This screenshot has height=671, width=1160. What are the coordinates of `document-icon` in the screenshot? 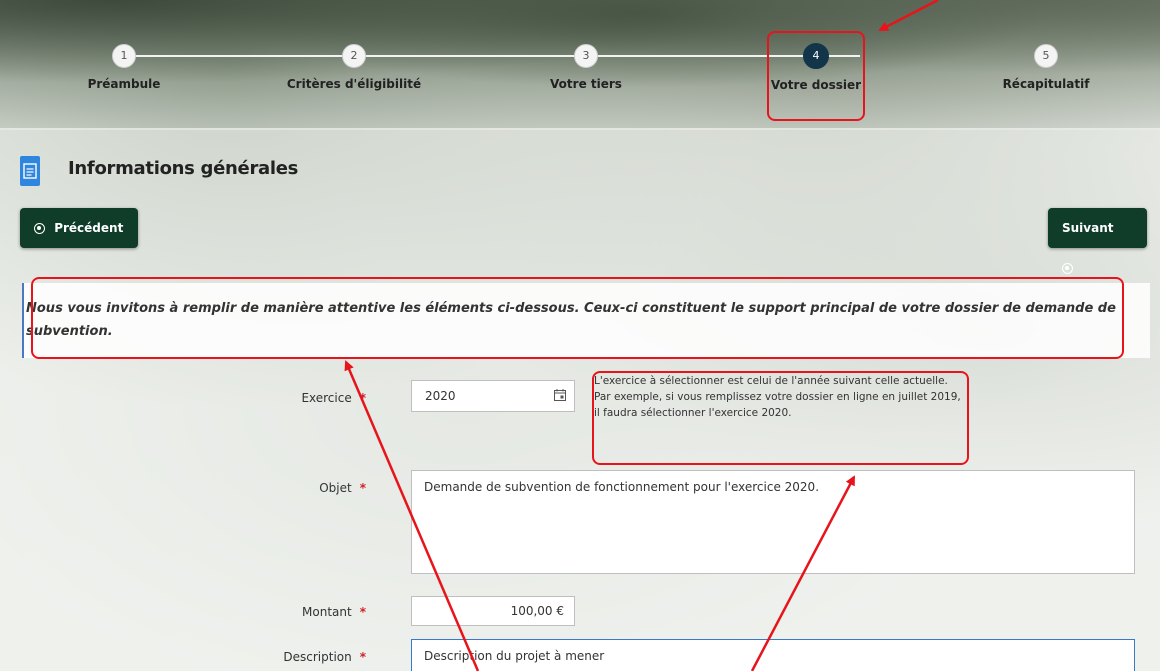 It's located at (30, 171).